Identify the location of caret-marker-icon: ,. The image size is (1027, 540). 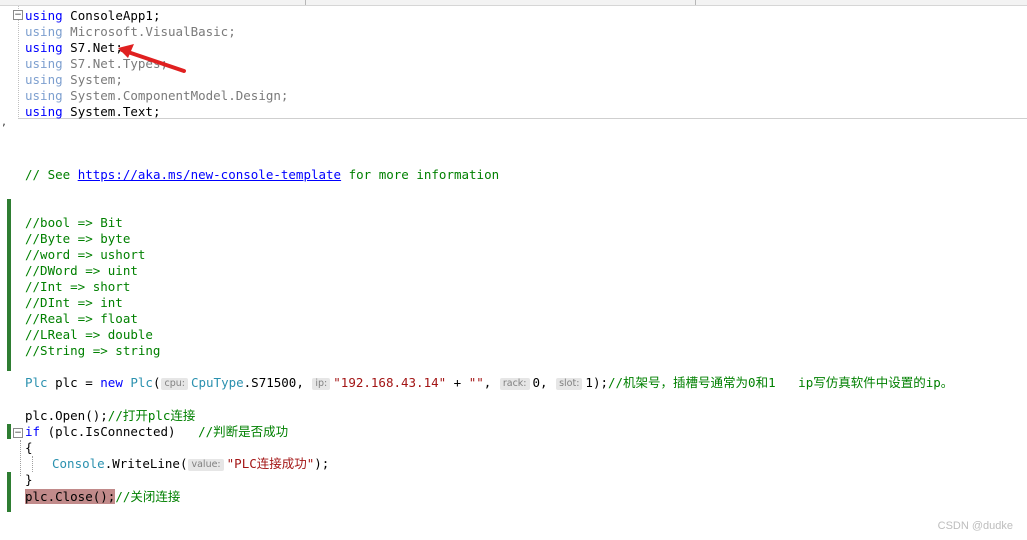
(4, 122).